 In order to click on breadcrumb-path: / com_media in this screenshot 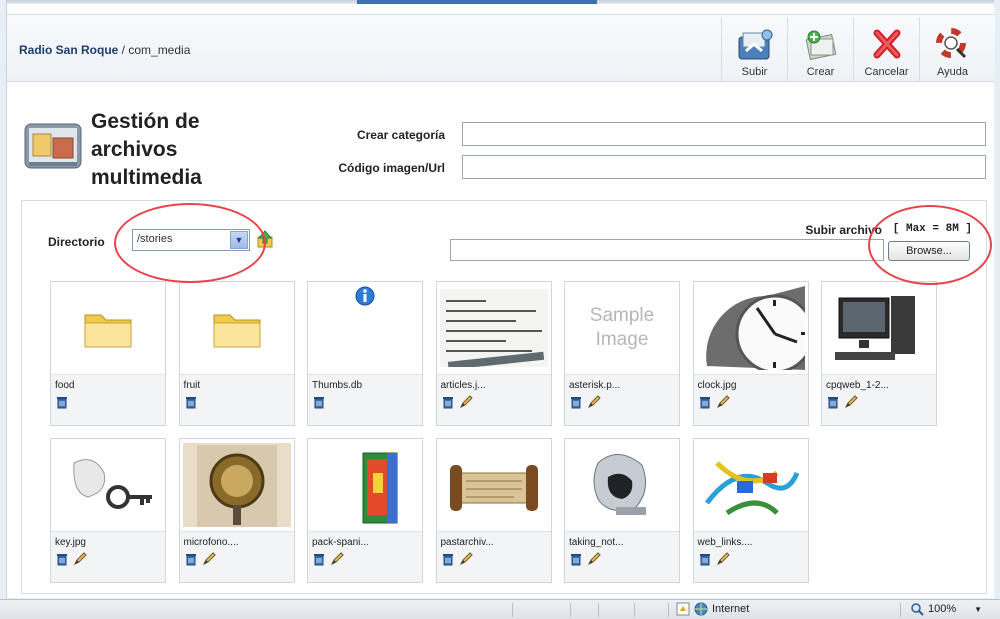, I will do `click(154, 50)`.